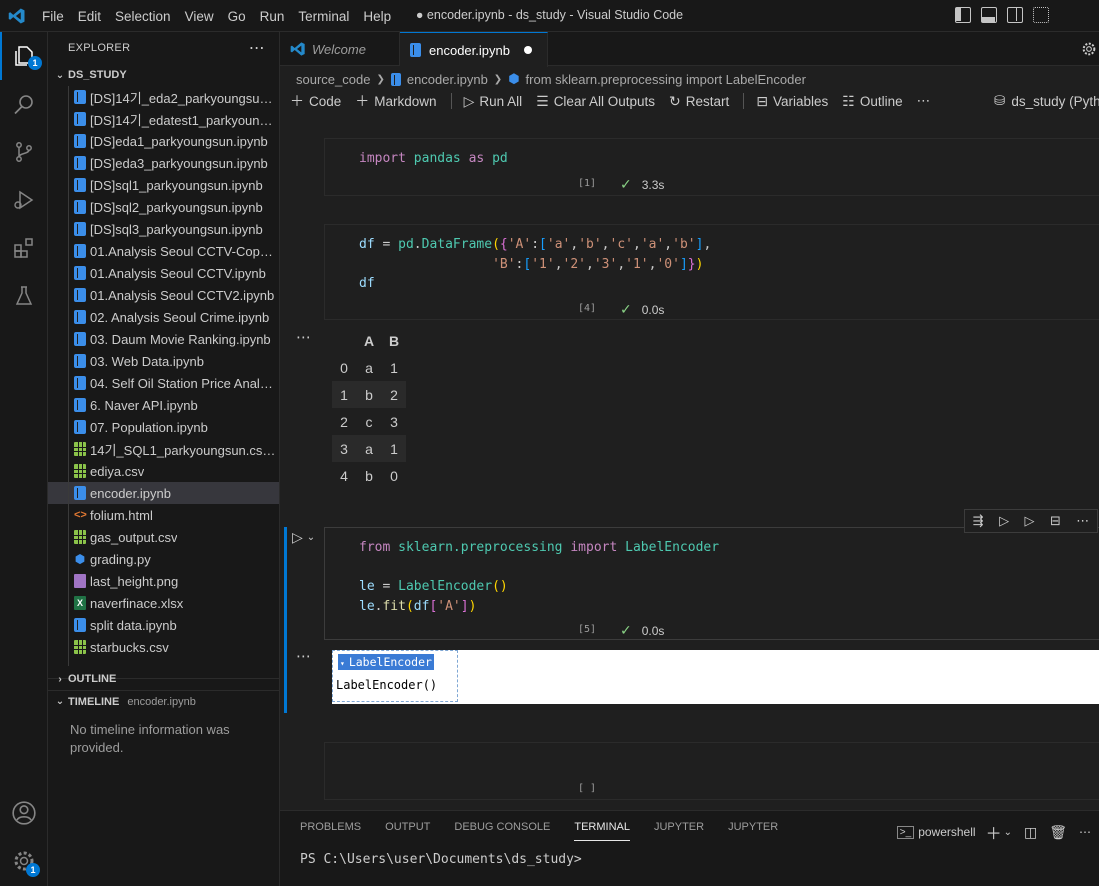  I want to click on outline-label: OUTLINE, so click(92, 679).